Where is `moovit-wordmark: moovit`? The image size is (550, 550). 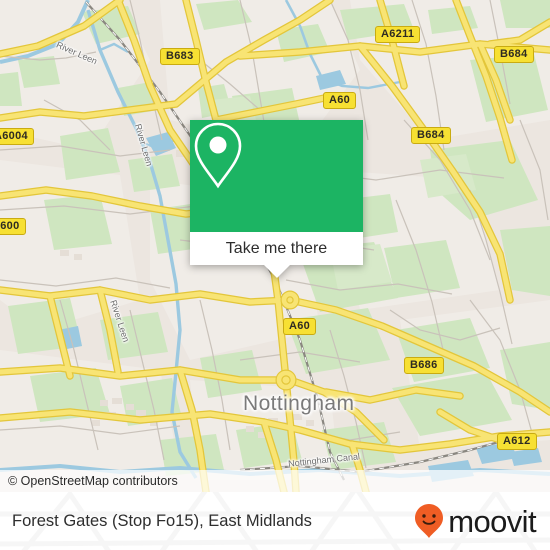 moovit-wordmark: moovit is located at coordinates (492, 521).